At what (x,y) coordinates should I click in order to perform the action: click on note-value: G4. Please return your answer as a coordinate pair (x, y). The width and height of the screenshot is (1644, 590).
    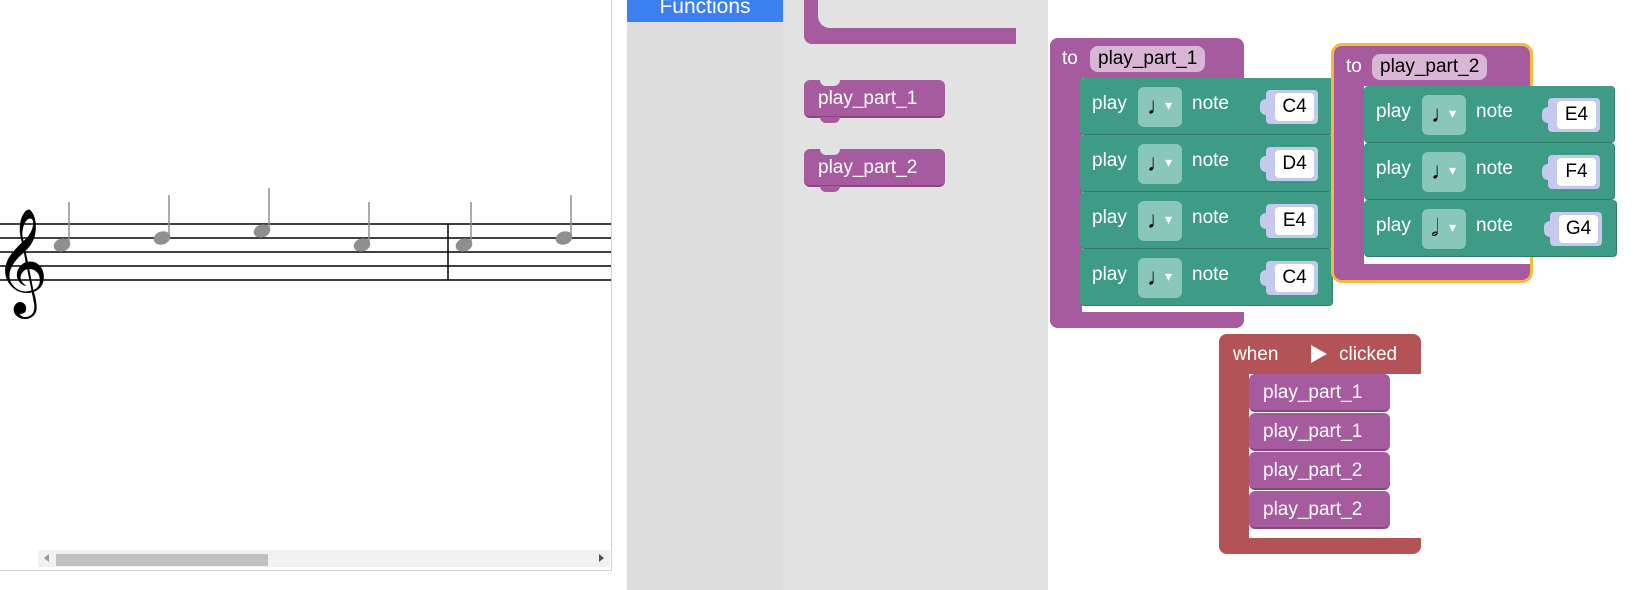
    Looking at the image, I should click on (1578, 229).